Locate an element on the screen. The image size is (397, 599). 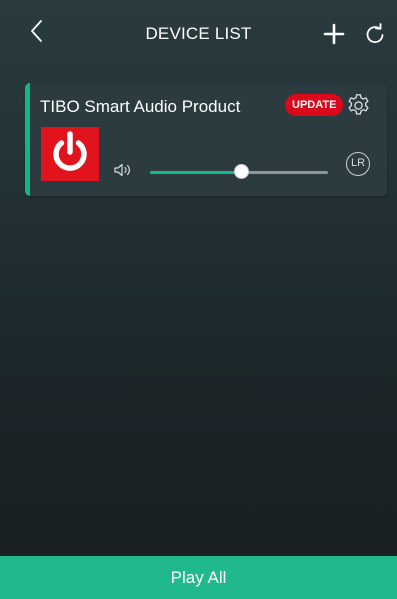
device-name: TIBO Smart Audio Product is located at coordinates (140, 106).